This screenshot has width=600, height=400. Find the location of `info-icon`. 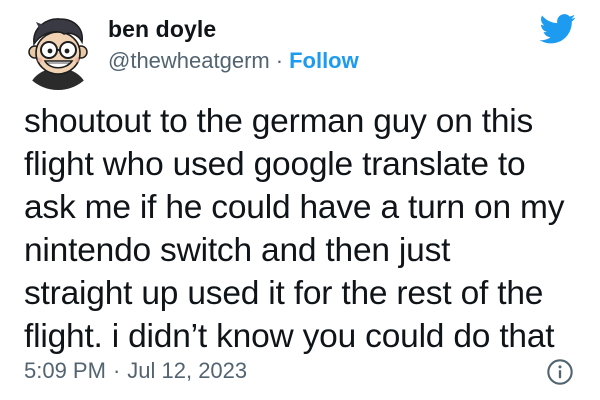

info-icon is located at coordinates (560, 372).